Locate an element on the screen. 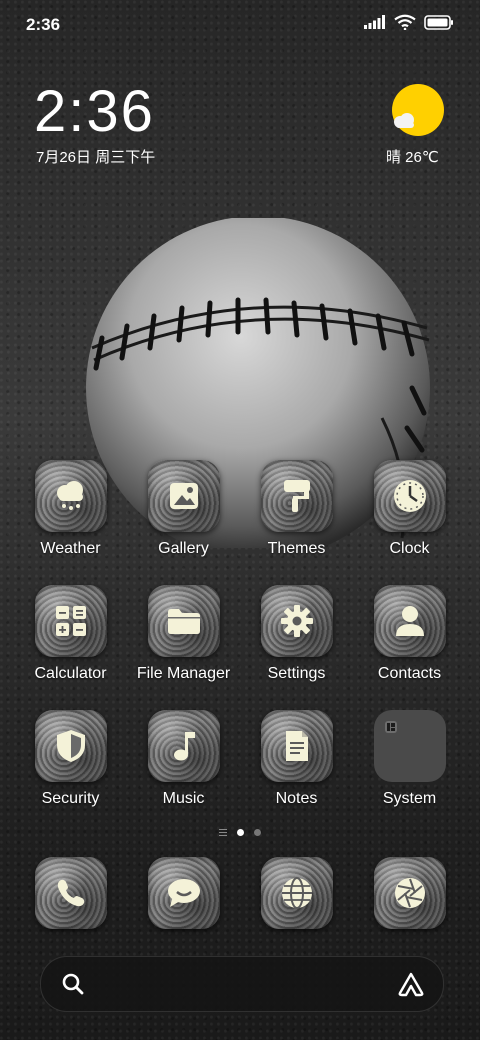 The image size is (480, 1040). message-icon is located at coordinates (183, 893).